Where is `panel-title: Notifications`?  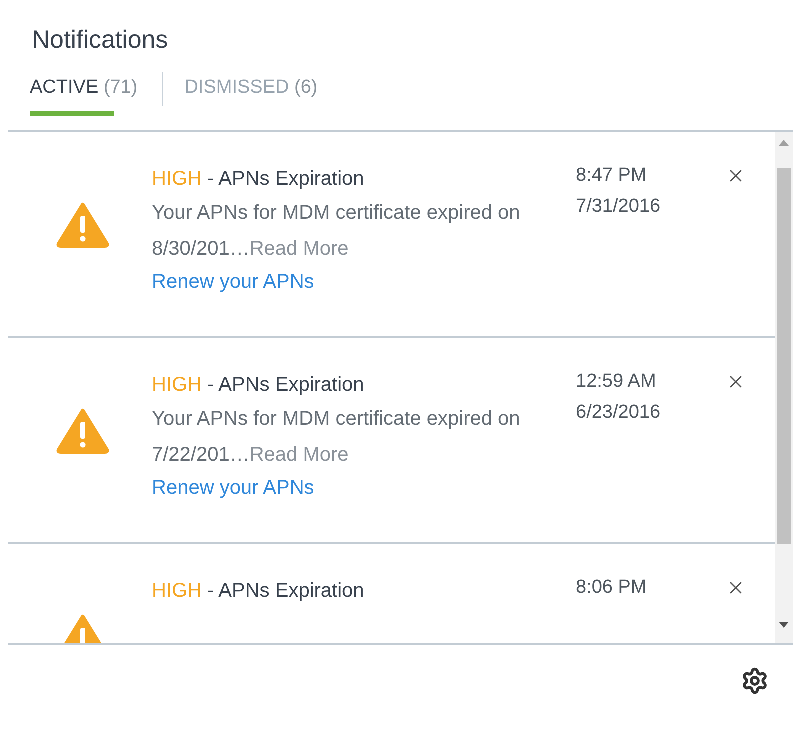
panel-title: Notifications is located at coordinates (101, 40).